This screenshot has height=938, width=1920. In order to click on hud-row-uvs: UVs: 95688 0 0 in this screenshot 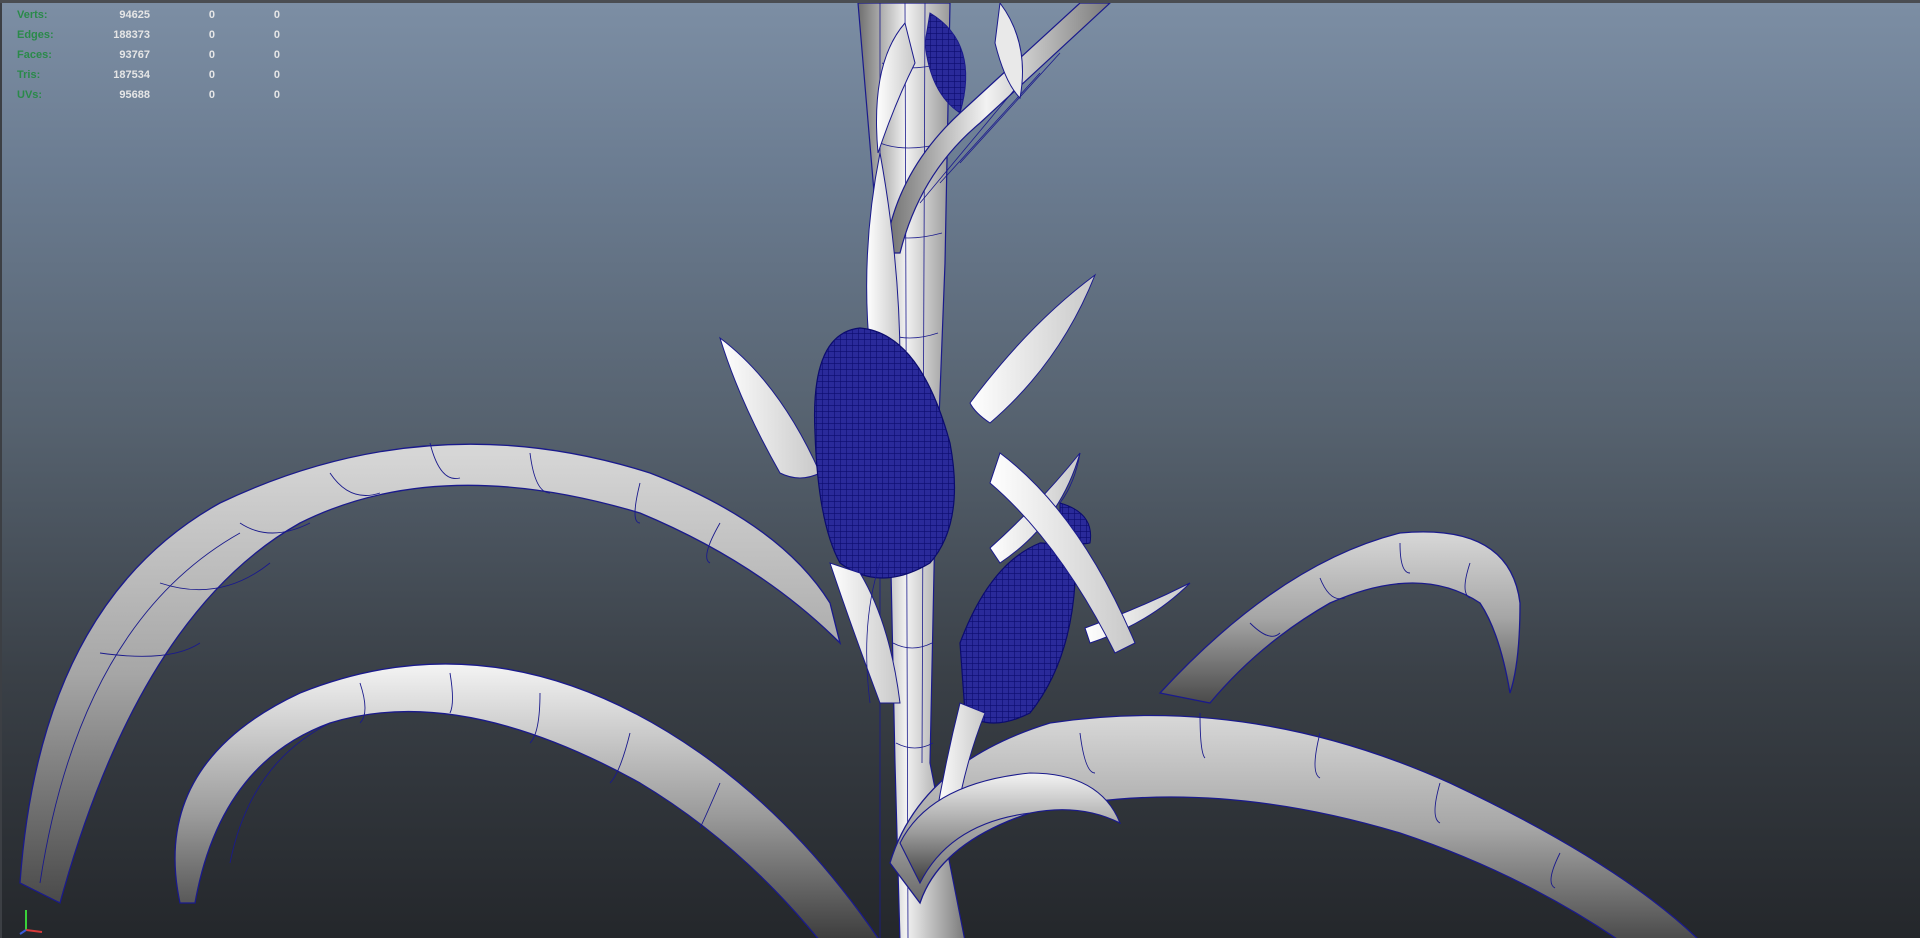, I will do `click(148, 95)`.